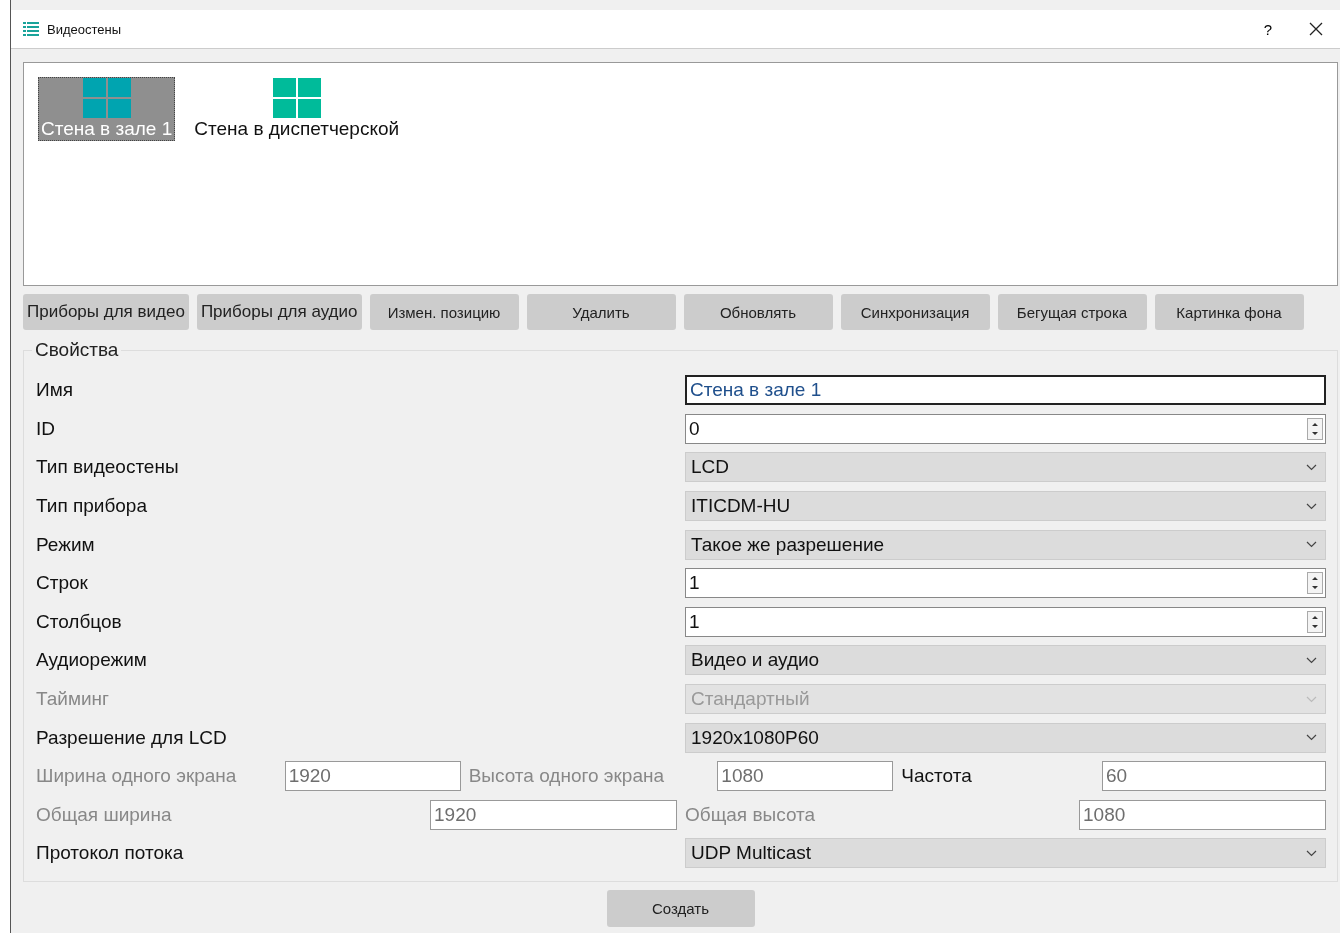 This screenshot has height=933, width=1340. I want to click on field-label: Тип видеостены, so click(108, 467).